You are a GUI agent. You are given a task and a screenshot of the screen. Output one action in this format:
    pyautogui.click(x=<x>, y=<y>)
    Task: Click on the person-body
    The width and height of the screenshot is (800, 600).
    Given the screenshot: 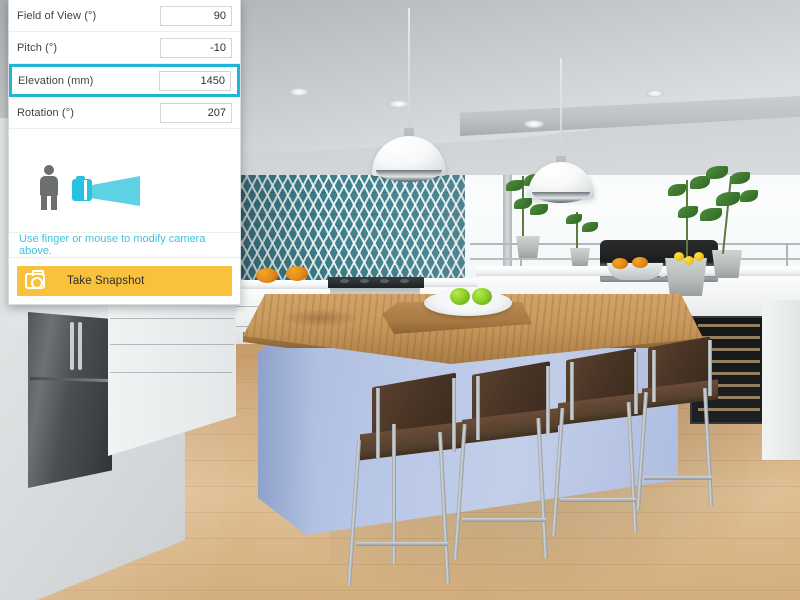 What is the action you would take?
    pyautogui.click(x=49, y=186)
    